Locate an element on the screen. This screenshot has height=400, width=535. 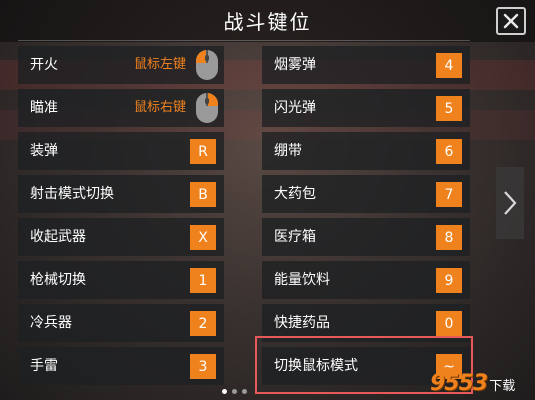
key-badge: X is located at coordinates (203, 237).